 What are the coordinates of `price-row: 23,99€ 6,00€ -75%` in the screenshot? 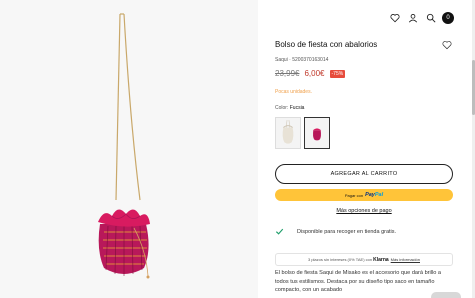 It's located at (310, 73).